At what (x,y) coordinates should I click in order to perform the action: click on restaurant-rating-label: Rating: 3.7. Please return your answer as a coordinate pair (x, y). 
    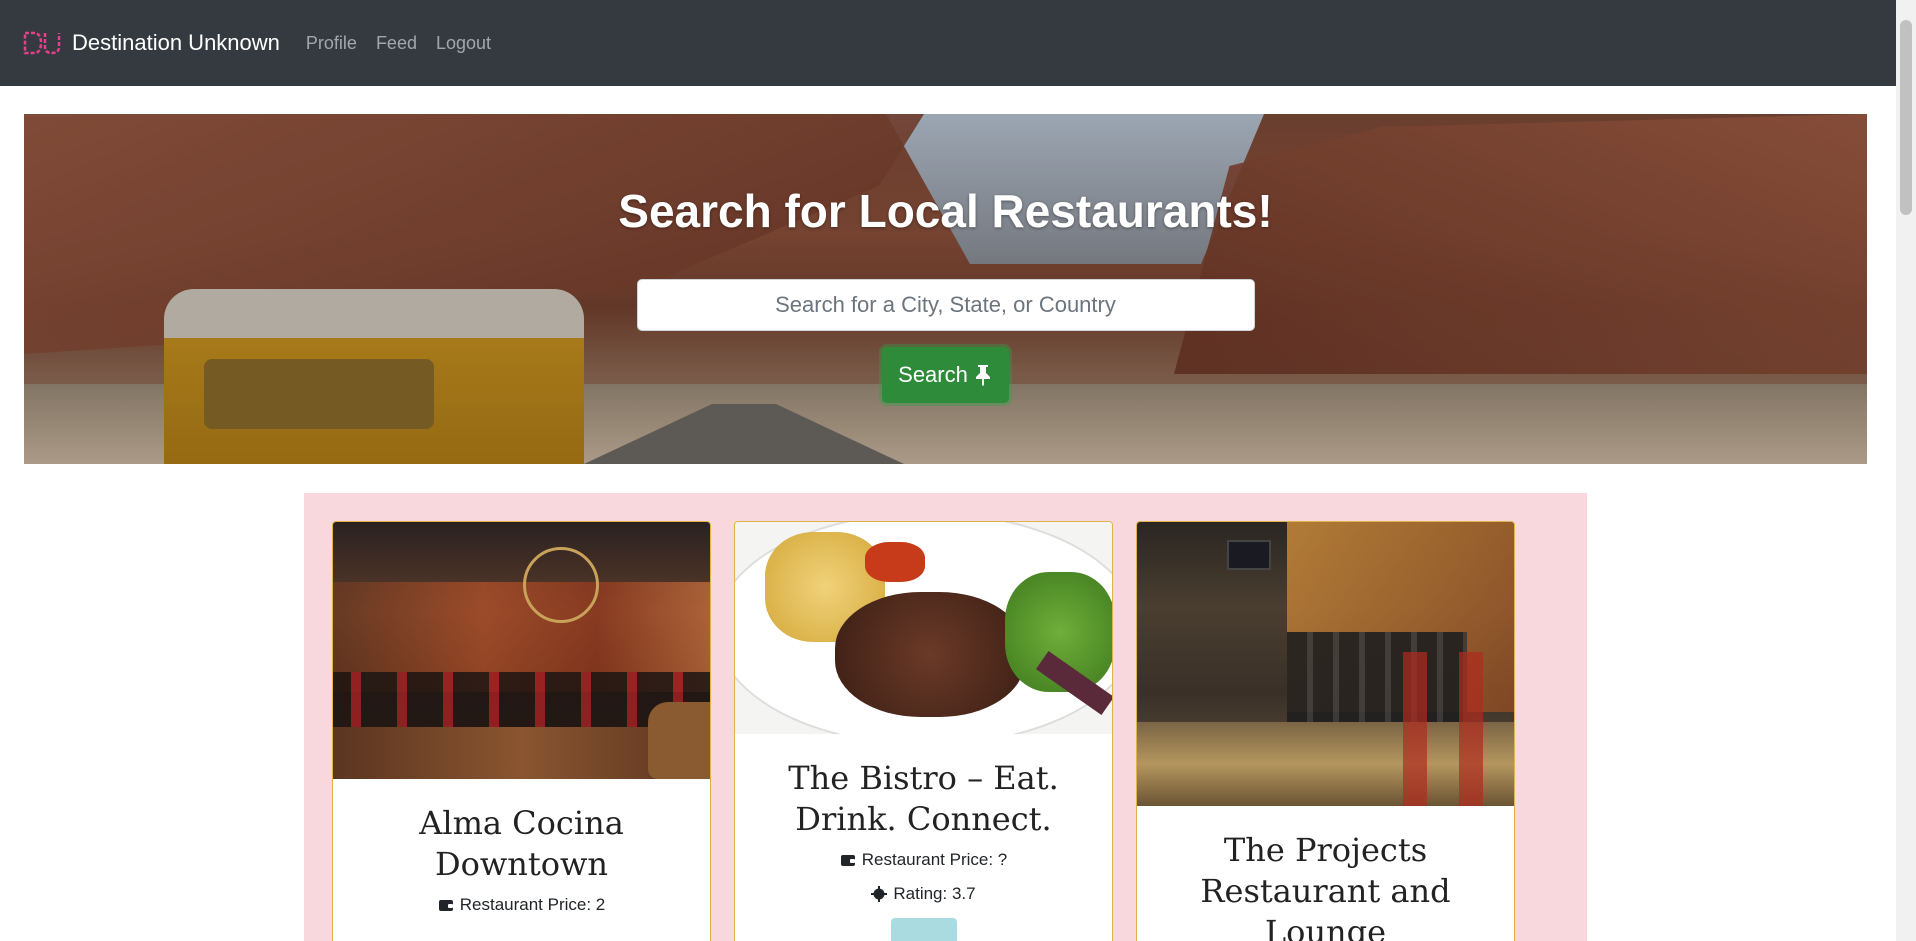
    Looking at the image, I should click on (934, 893).